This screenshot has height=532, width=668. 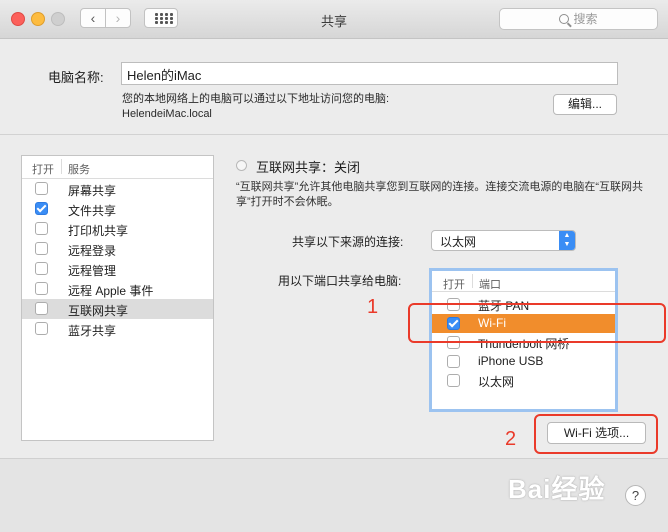 What do you see at coordinates (596, 434) in the screenshot?
I see `annotation-box-wifi-options` at bounding box center [596, 434].